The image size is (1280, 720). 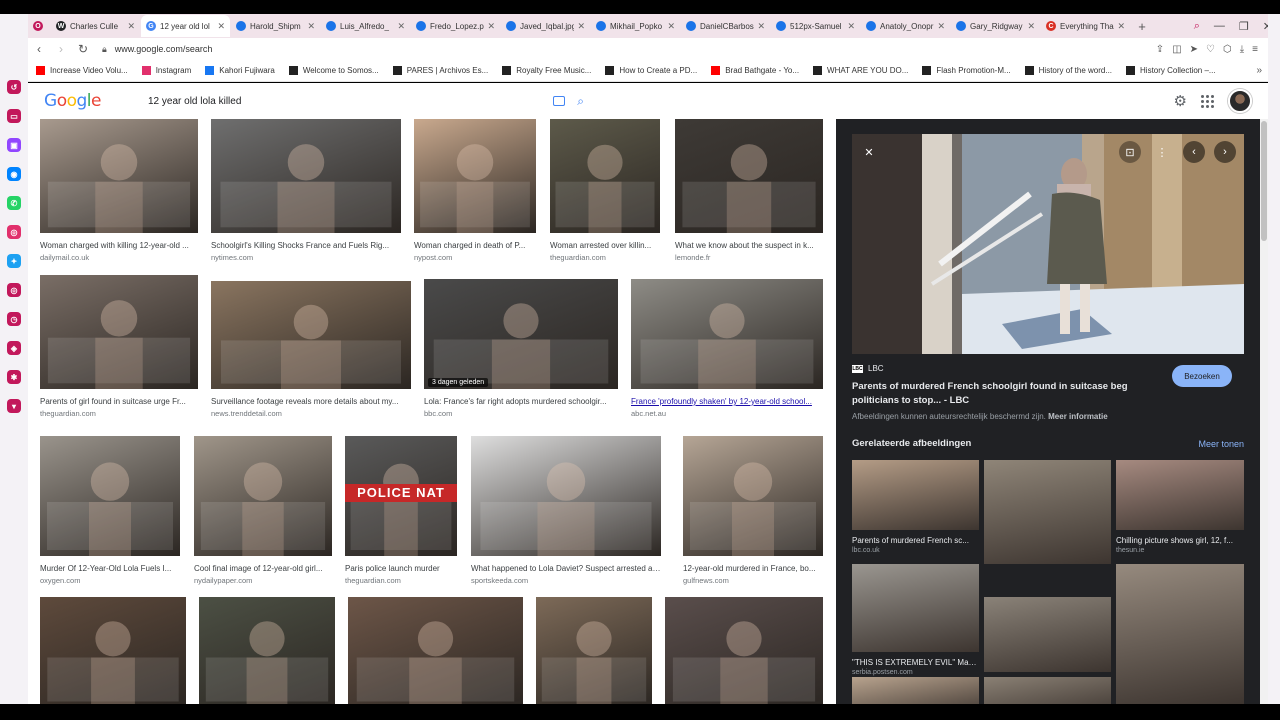 I want to click on related-source: thesun.ie, so click(x=1180, y=550).